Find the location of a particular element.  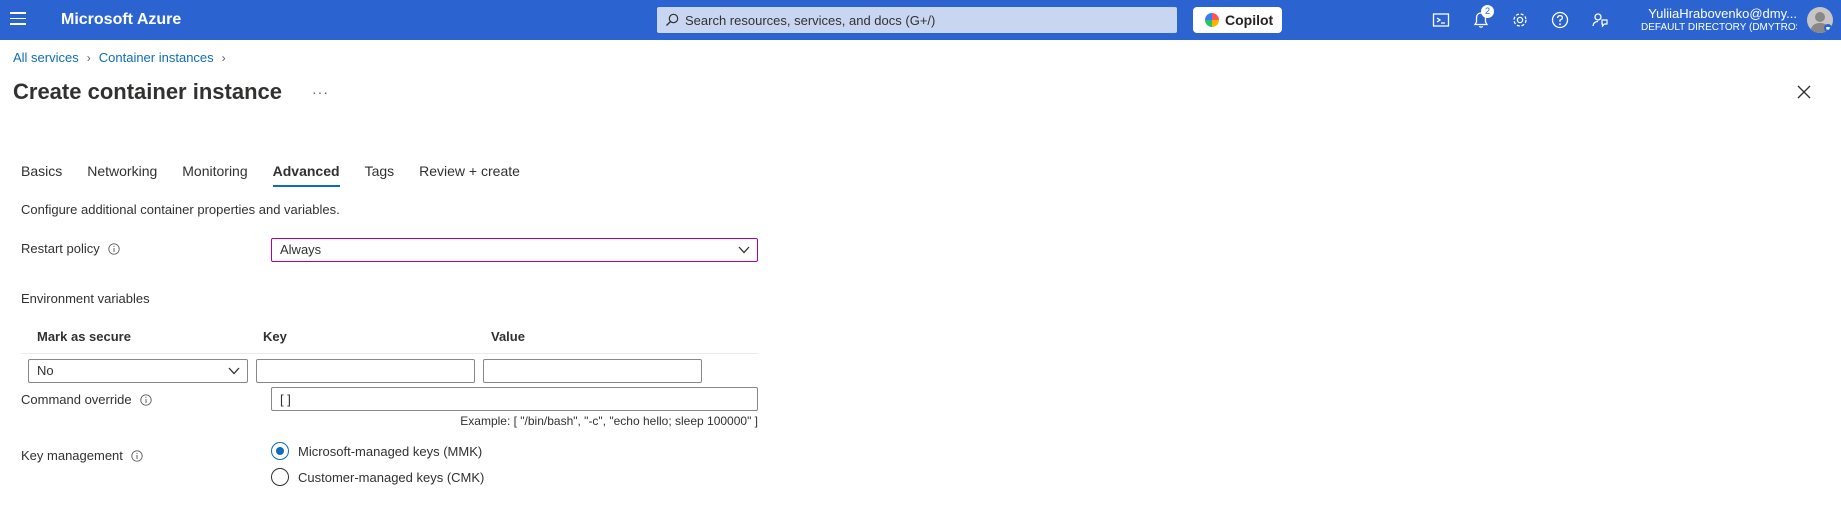

tab-tags: Tags is located at coordinates (380, 175).